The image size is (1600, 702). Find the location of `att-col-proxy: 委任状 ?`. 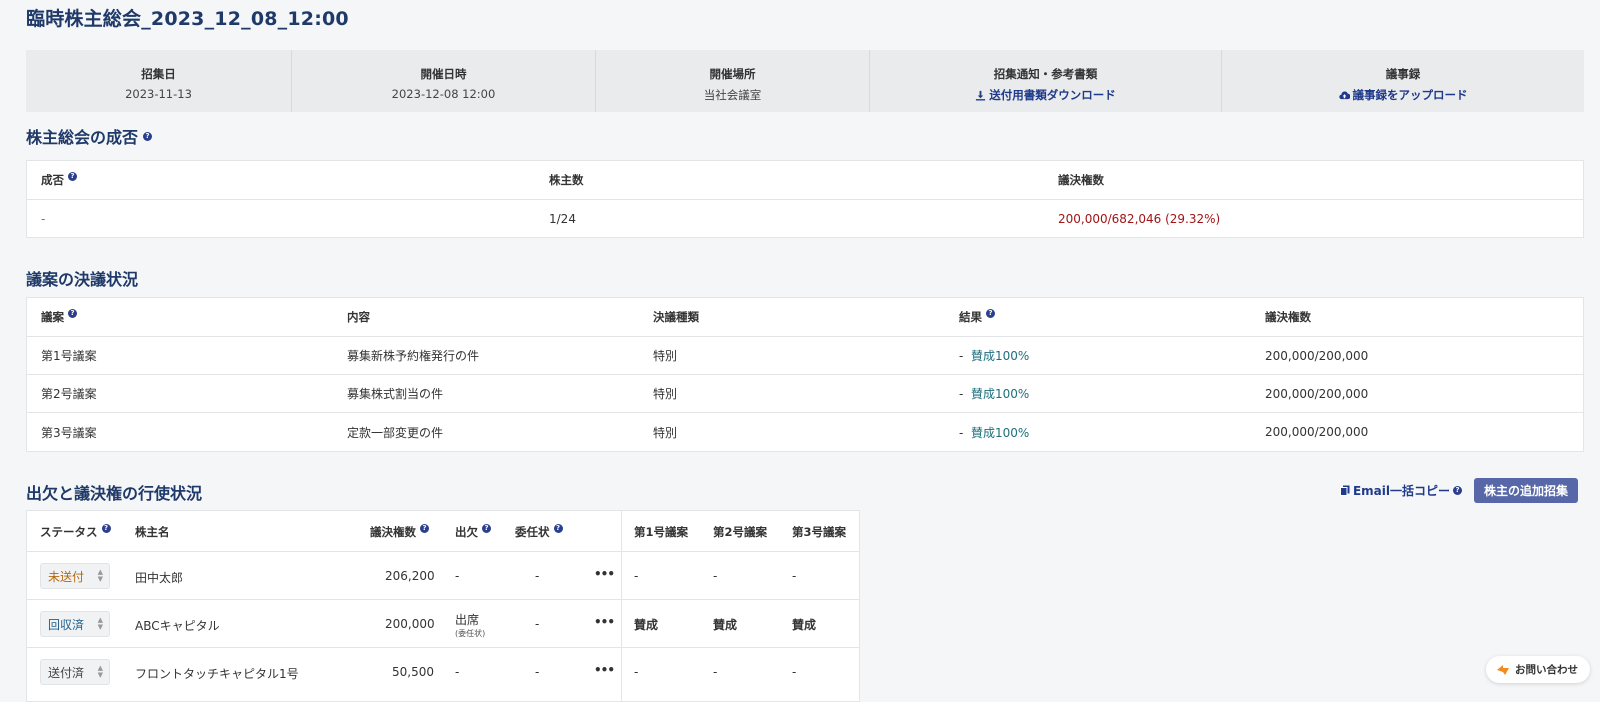

att-col-proxy: 委任状 ? is located at coordinates (539, 532).